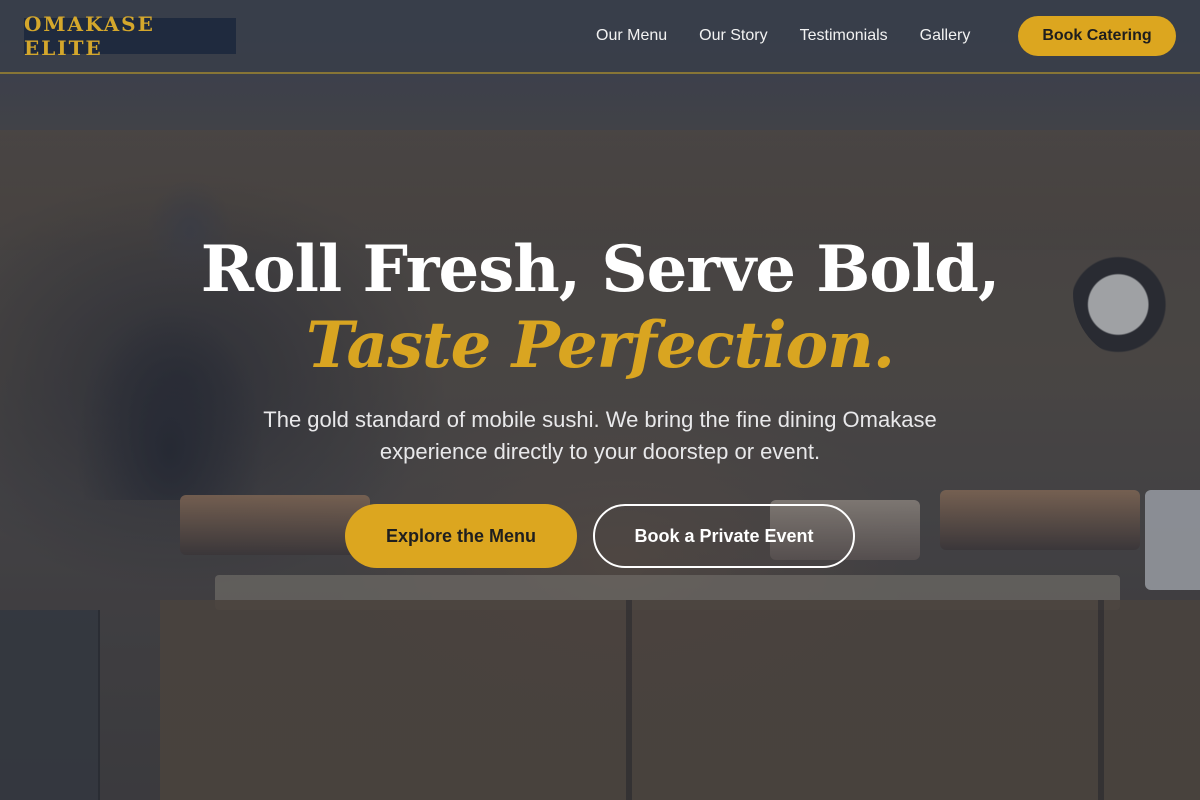  I want to click on main-nav: Our Menu Our Story Testimonials Gallery, so click(783, 36).